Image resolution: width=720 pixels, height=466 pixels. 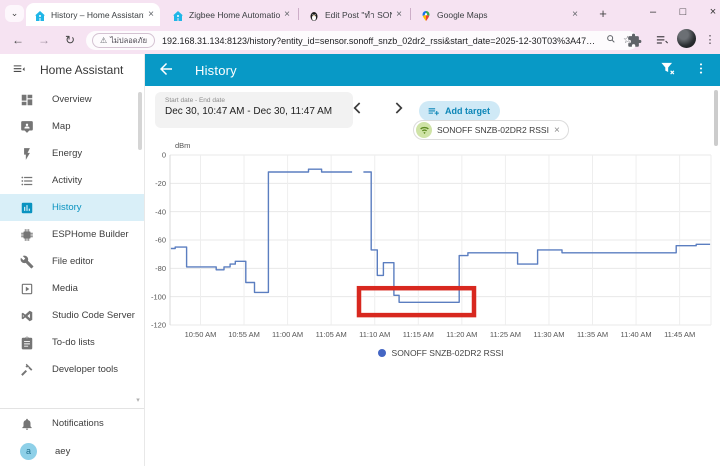 I want to click on main-scrollbar, so click(x=716, y=118).